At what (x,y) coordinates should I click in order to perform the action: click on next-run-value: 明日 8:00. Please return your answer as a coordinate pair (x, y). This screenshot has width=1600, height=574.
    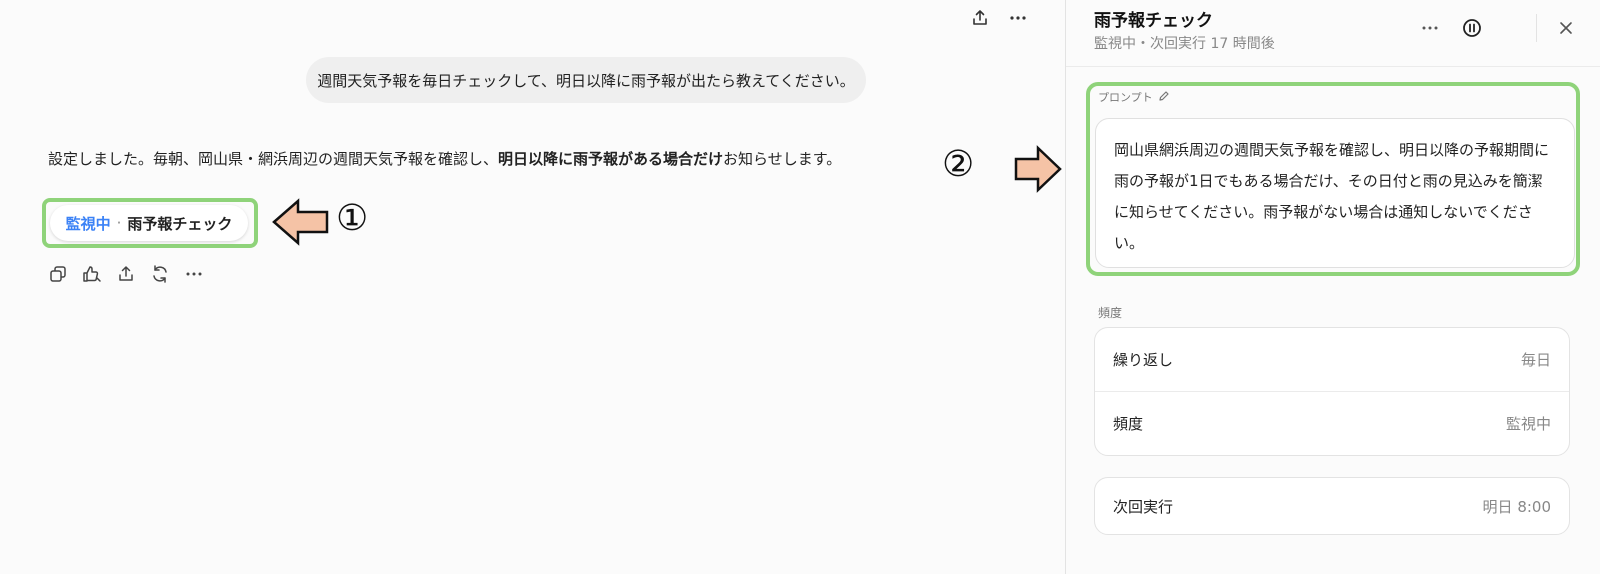
    Looking at the image, I should click on (1516, 506).